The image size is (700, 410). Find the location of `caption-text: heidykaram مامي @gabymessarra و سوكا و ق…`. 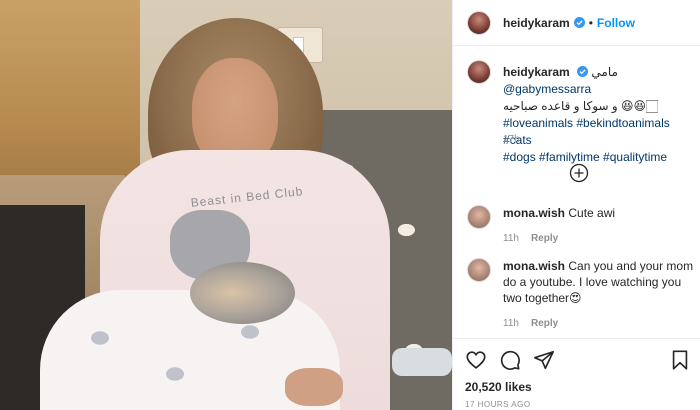

caption-text: heidykaram مامي @gabymessarra و سوكا و ق… is located at coordinates (598, 115).